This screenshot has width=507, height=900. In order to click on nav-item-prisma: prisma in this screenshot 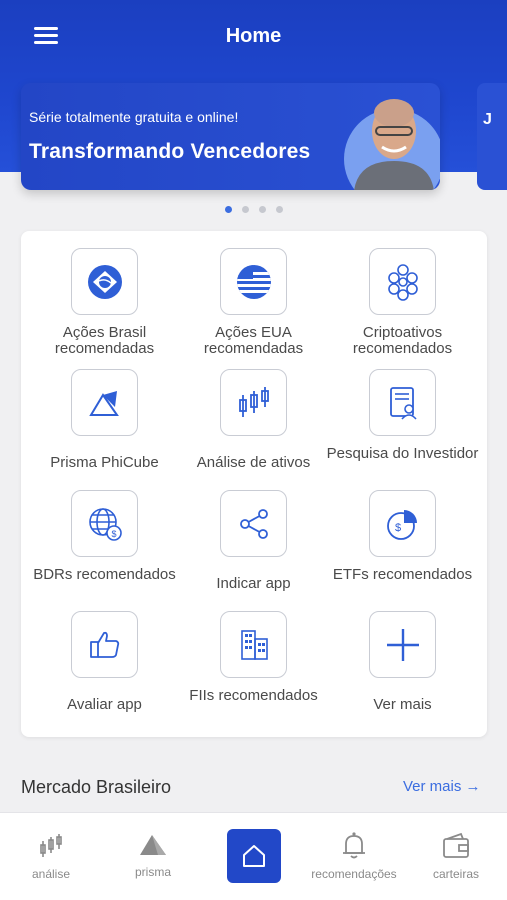, I will do `click(153, 856)`.